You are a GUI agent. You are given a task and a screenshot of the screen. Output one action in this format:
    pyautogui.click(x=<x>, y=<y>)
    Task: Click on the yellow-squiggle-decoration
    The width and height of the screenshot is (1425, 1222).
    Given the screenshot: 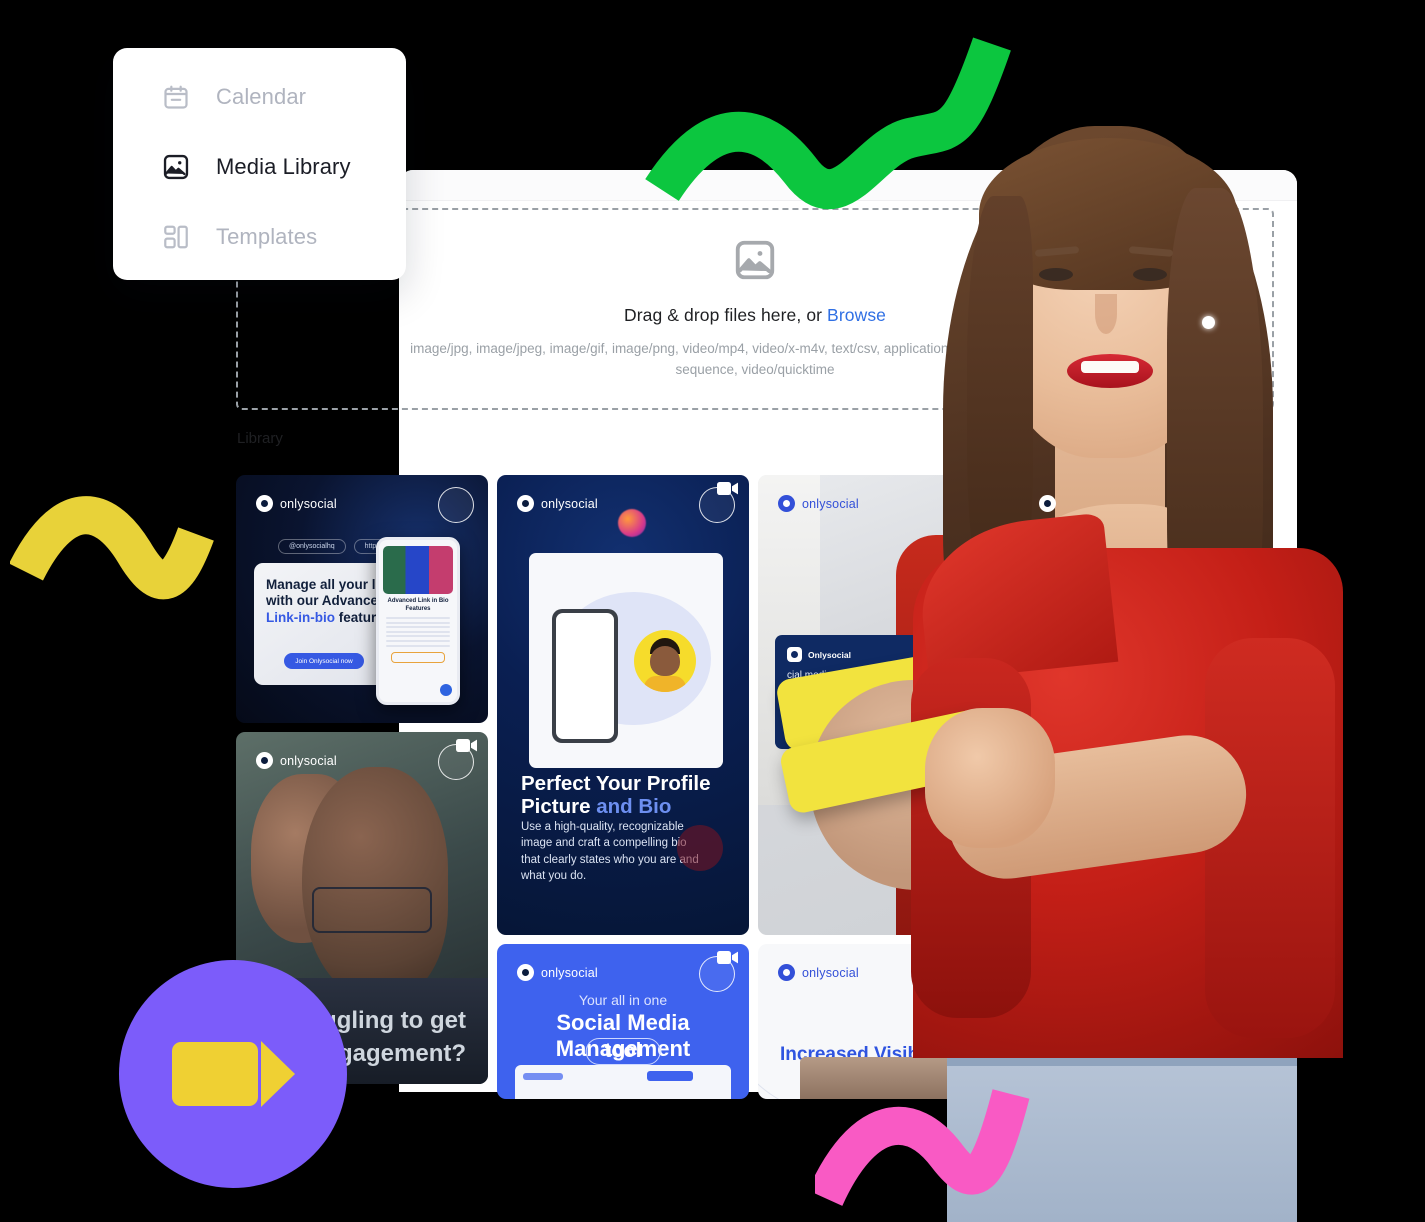 What is the action you would take?
    pyautogui.click(x=112, y=548)
    